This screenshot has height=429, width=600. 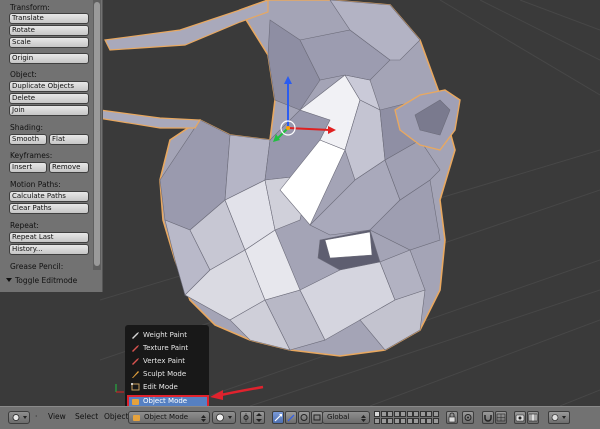 I want to click on keyframes-label: Keyframes:, so click(x=31, y=155).